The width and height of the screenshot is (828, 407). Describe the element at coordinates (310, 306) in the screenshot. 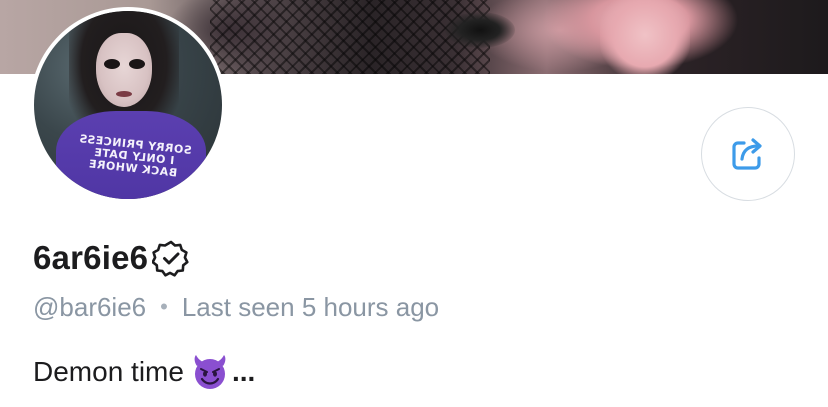

I see `last-seen-status: Last seen 5 hours ago` at that location.